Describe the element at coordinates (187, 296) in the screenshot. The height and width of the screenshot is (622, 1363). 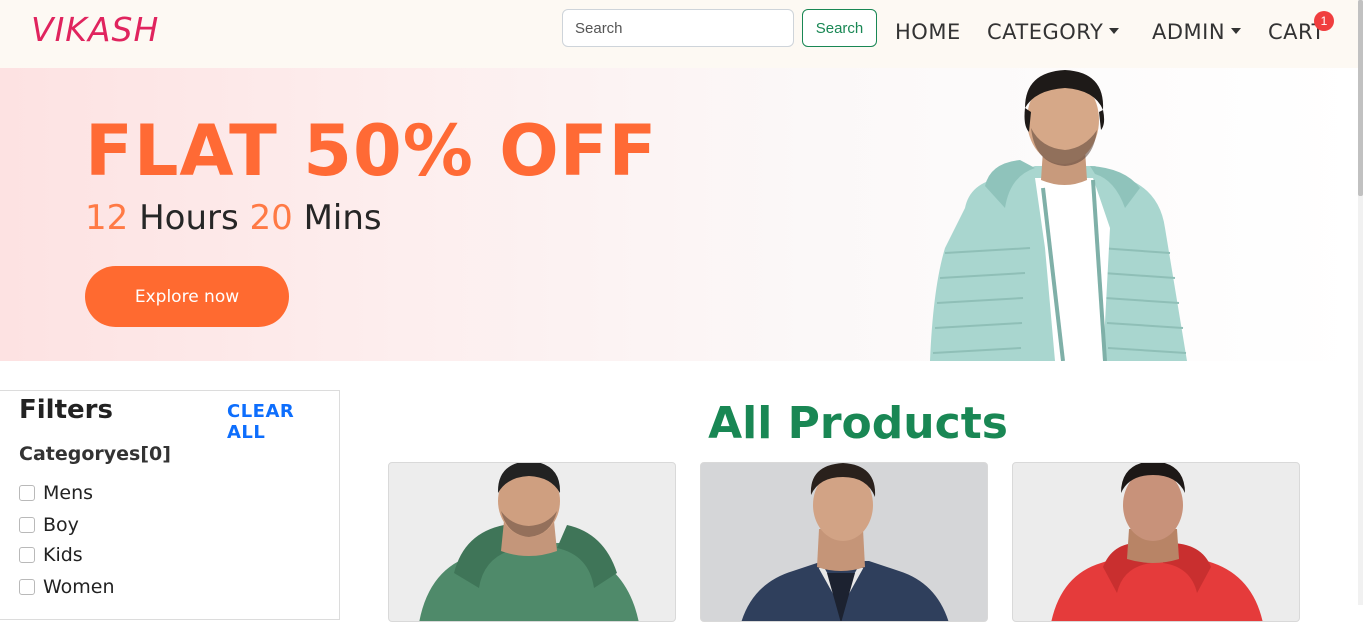
I see `explore-now-button: Explore now` at that location.